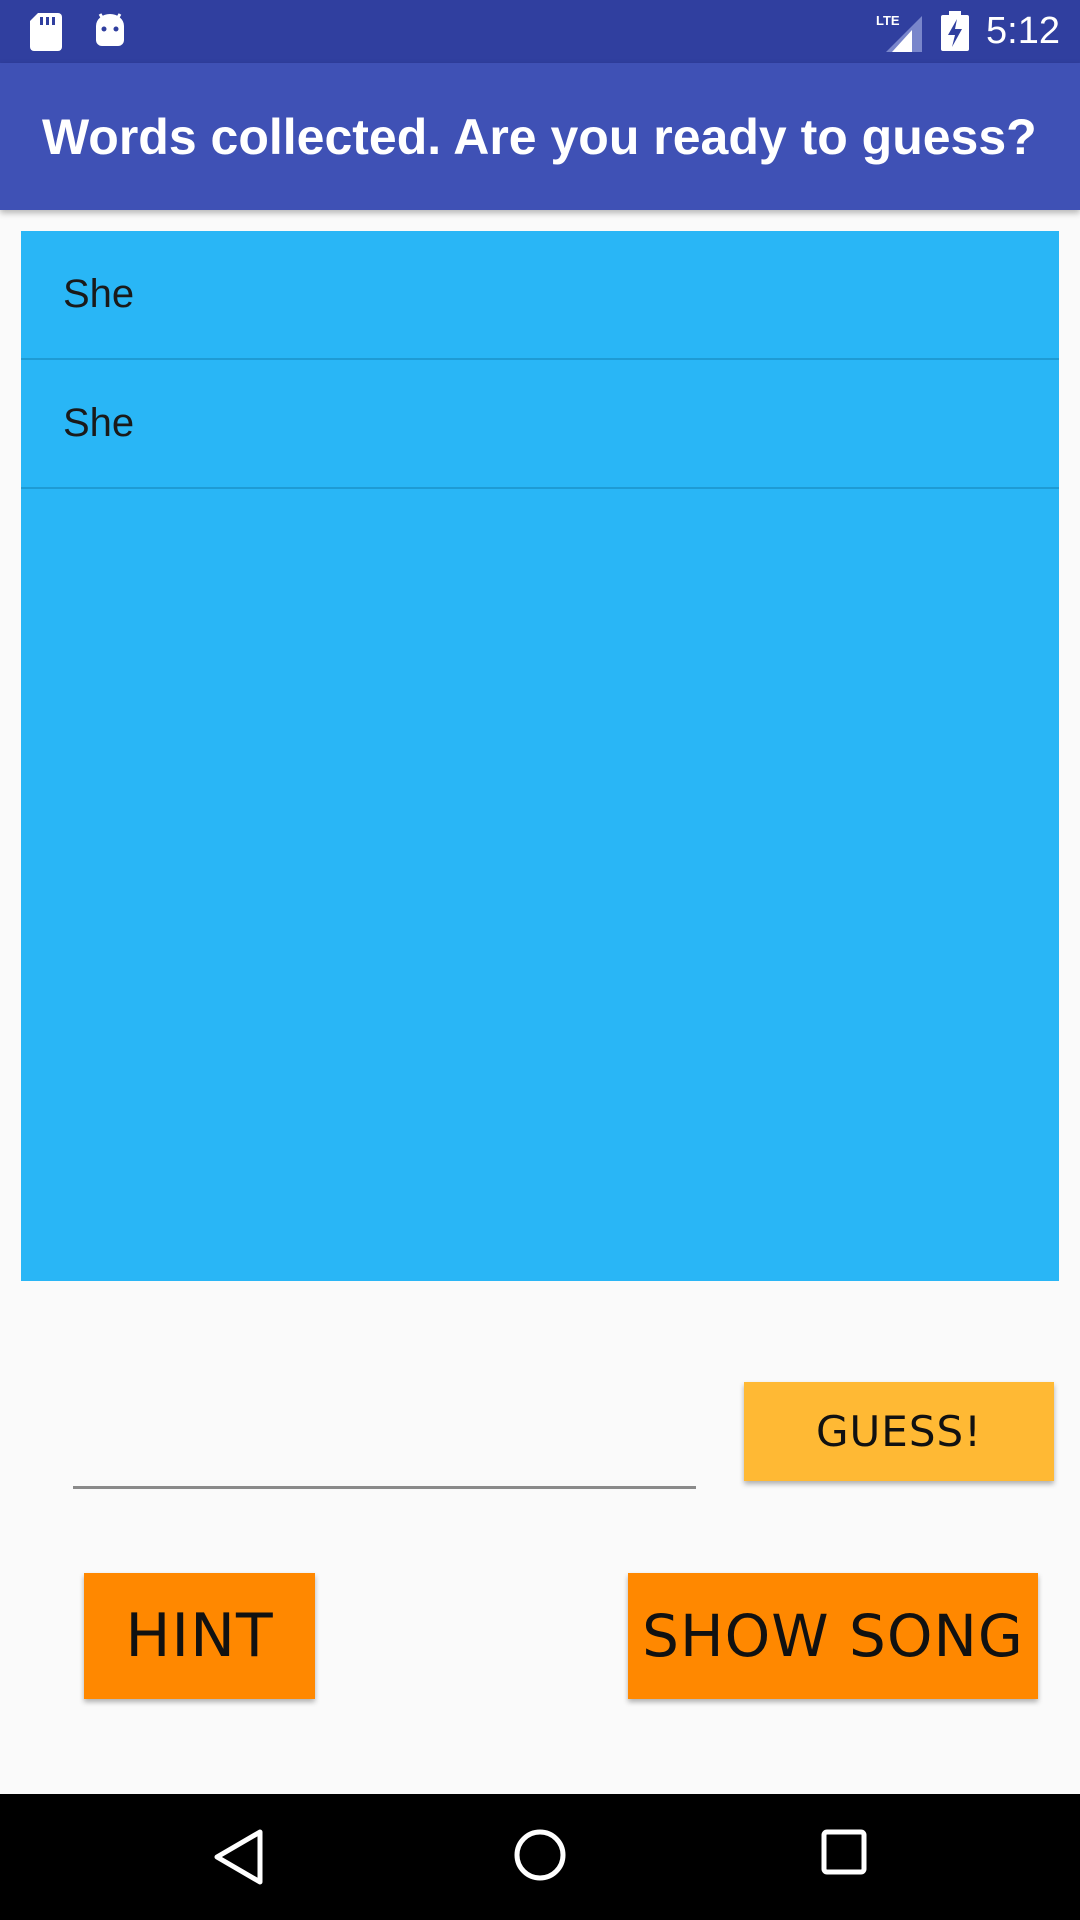 This screenshot has width=1080, height=1920. I want to click on lte-signal-icon: LTE, so click(899, 32).